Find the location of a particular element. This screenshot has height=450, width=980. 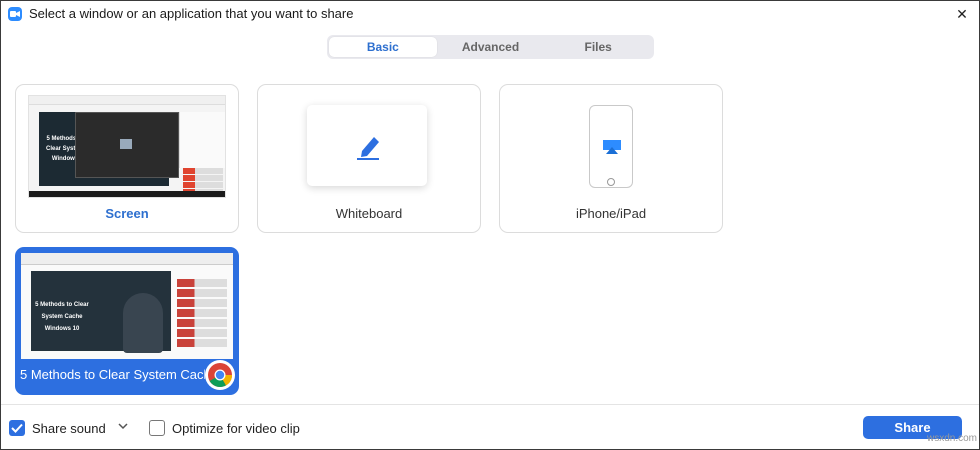

tab-basic: Basic is located at coordinates (383, 47).